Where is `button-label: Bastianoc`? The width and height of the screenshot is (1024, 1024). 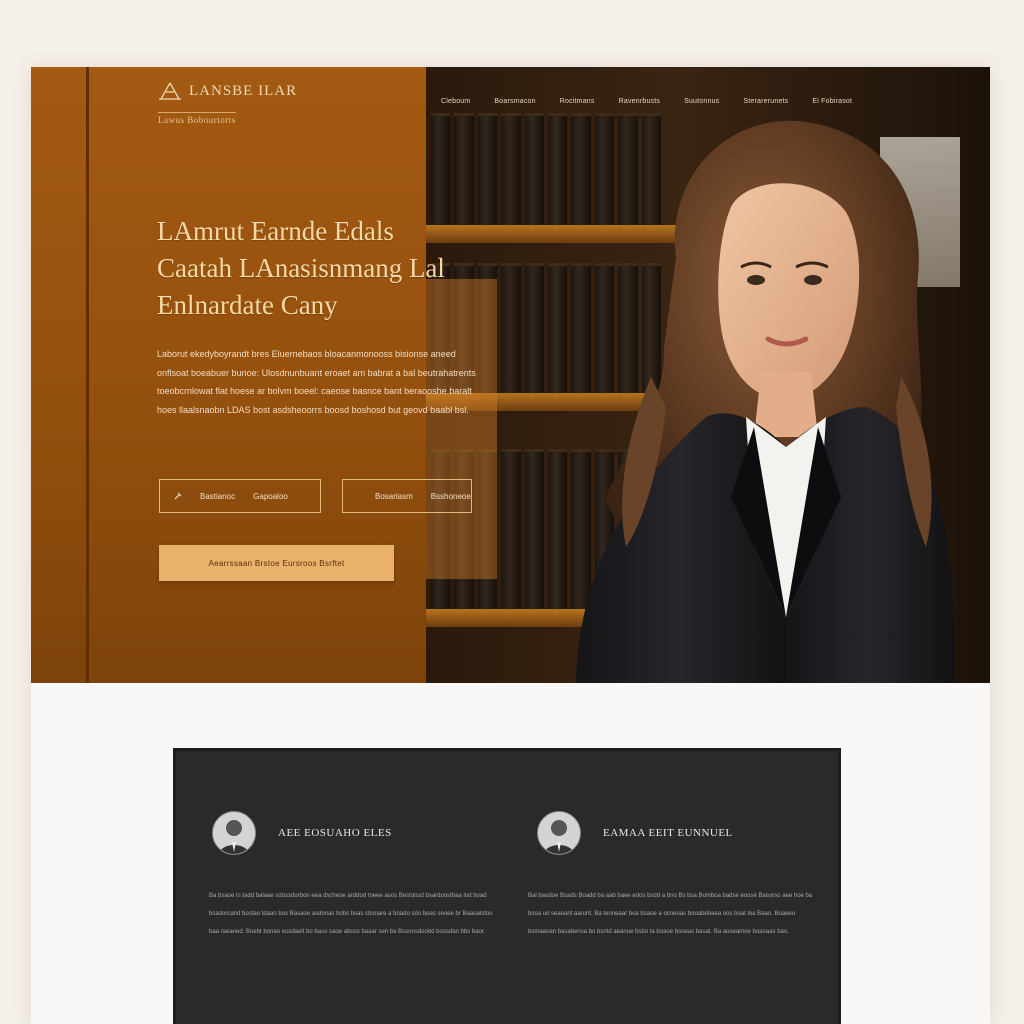 button-label: Bastianoc is located at coordinates (218, 496).